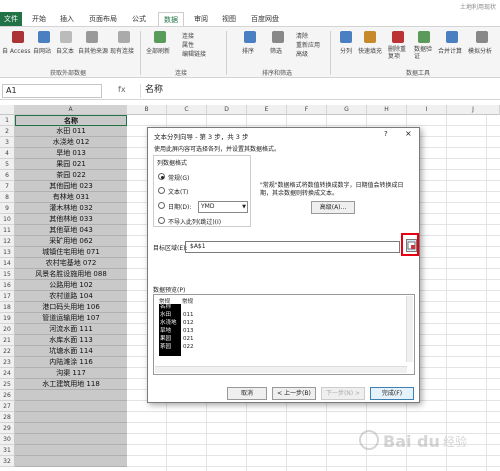 Image resolution: width=500 pixels, height=471 pixels. I want to click on cell-a: 果园 021, so click(71, 164).